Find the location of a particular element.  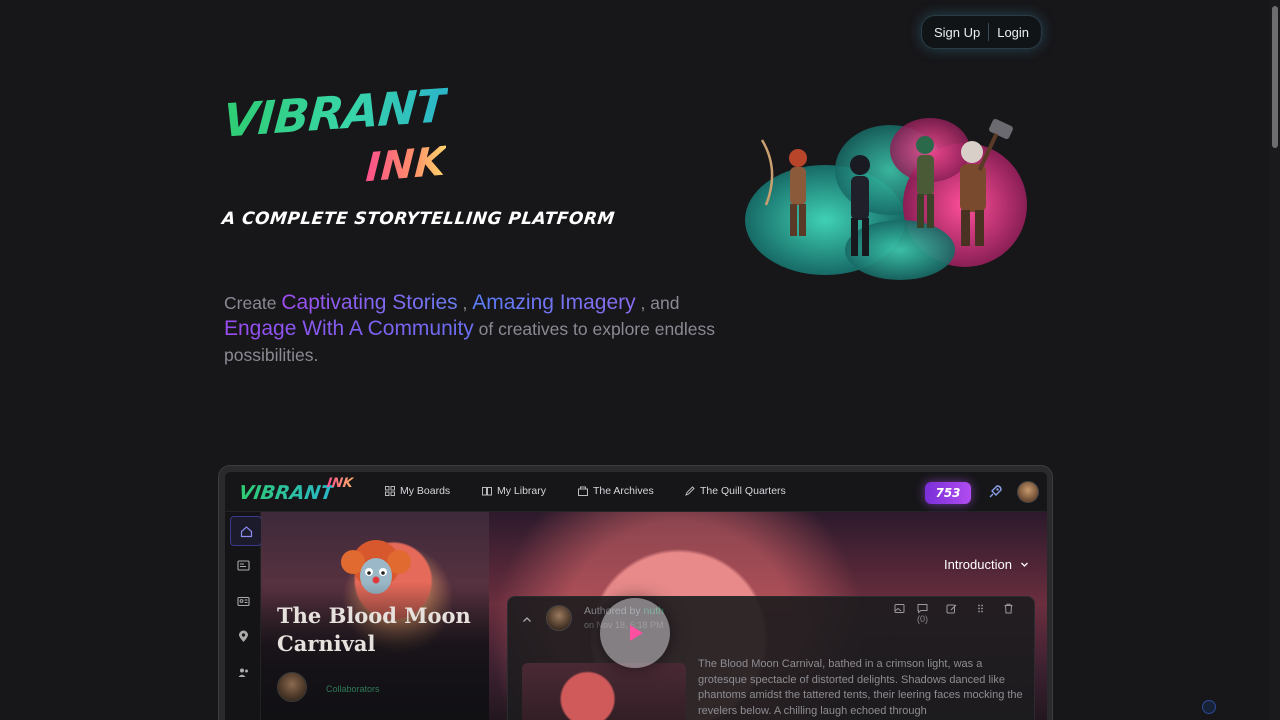

app-sidebar is located at coordinates (243, 616).